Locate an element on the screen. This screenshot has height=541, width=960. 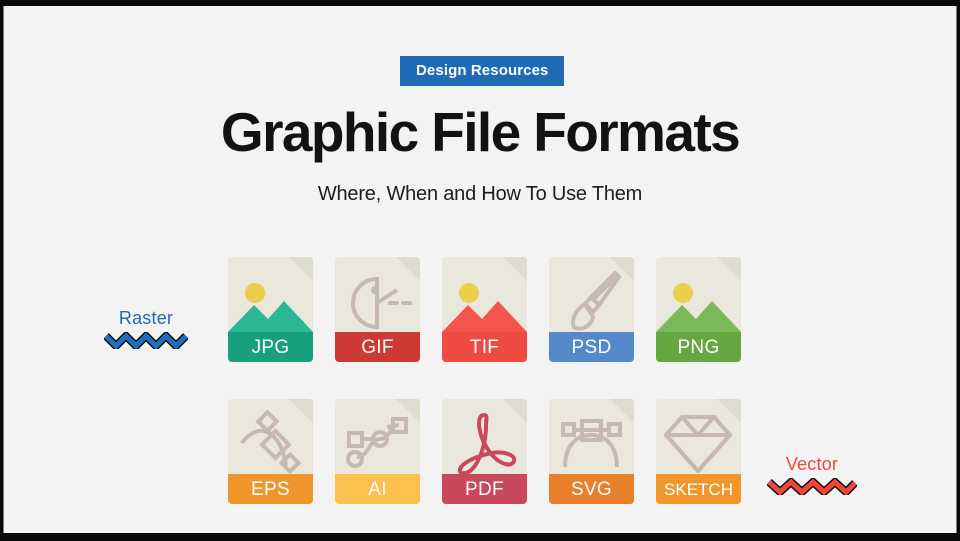
file-card-svg: SVG is located at coordinates (591, 451).